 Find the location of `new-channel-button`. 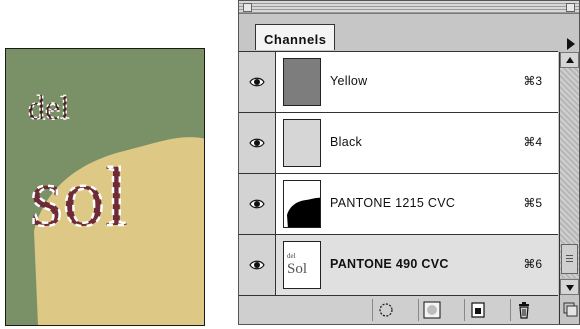

new-channel-button is located at coordinates (477, 310).